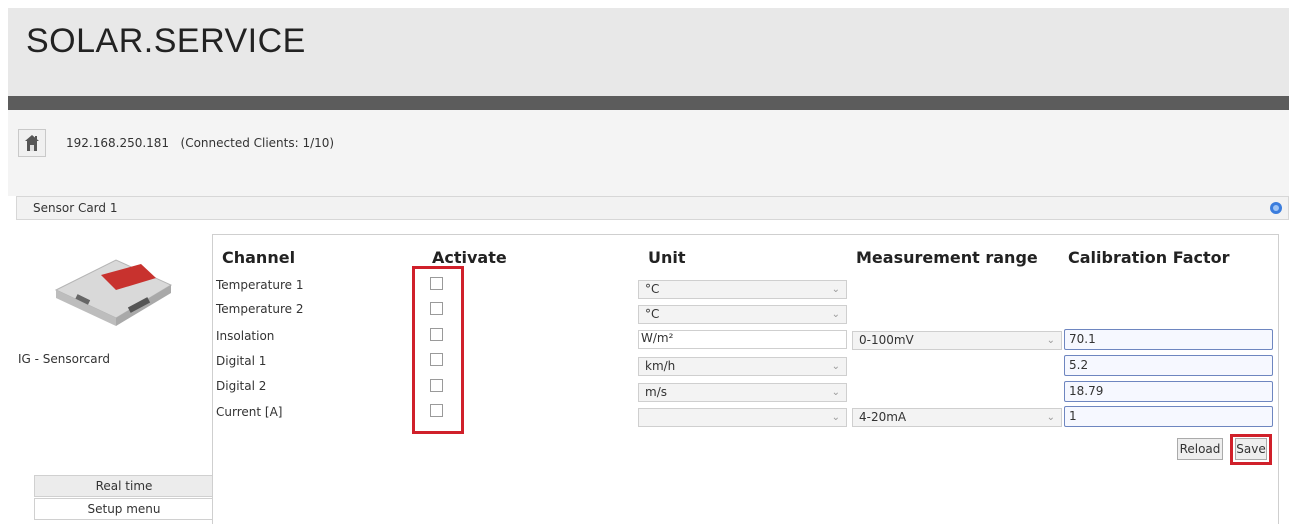 This screenshot has width=1289, height=524. What do you see at coordinates (1168, 365) in the screenshot?
I see `calibration-input: 5.2` at bounding box center [1168, 365].